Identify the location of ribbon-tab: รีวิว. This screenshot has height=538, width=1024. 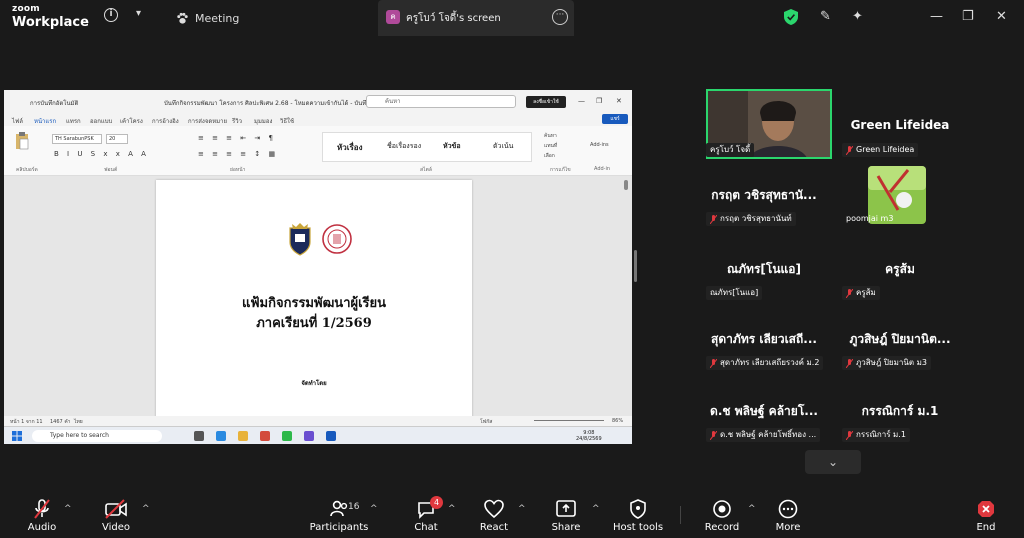
(237, 121).